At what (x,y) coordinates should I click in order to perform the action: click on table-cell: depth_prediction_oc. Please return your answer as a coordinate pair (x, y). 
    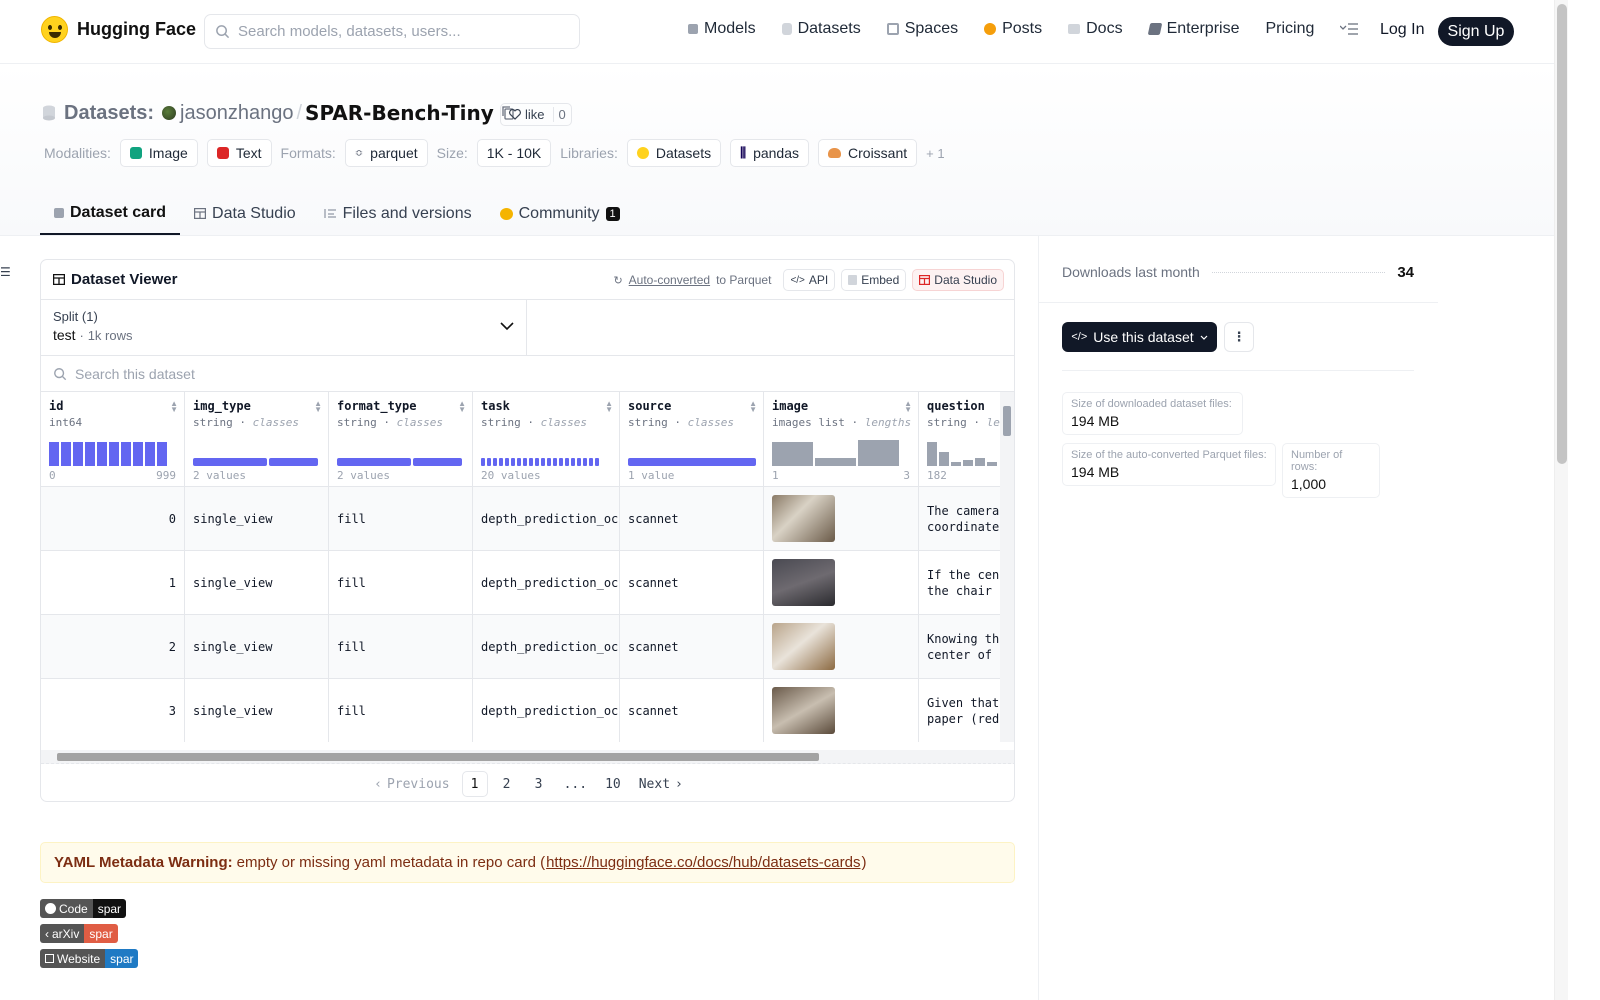
    Looking at the image, I should click on (546, 519).